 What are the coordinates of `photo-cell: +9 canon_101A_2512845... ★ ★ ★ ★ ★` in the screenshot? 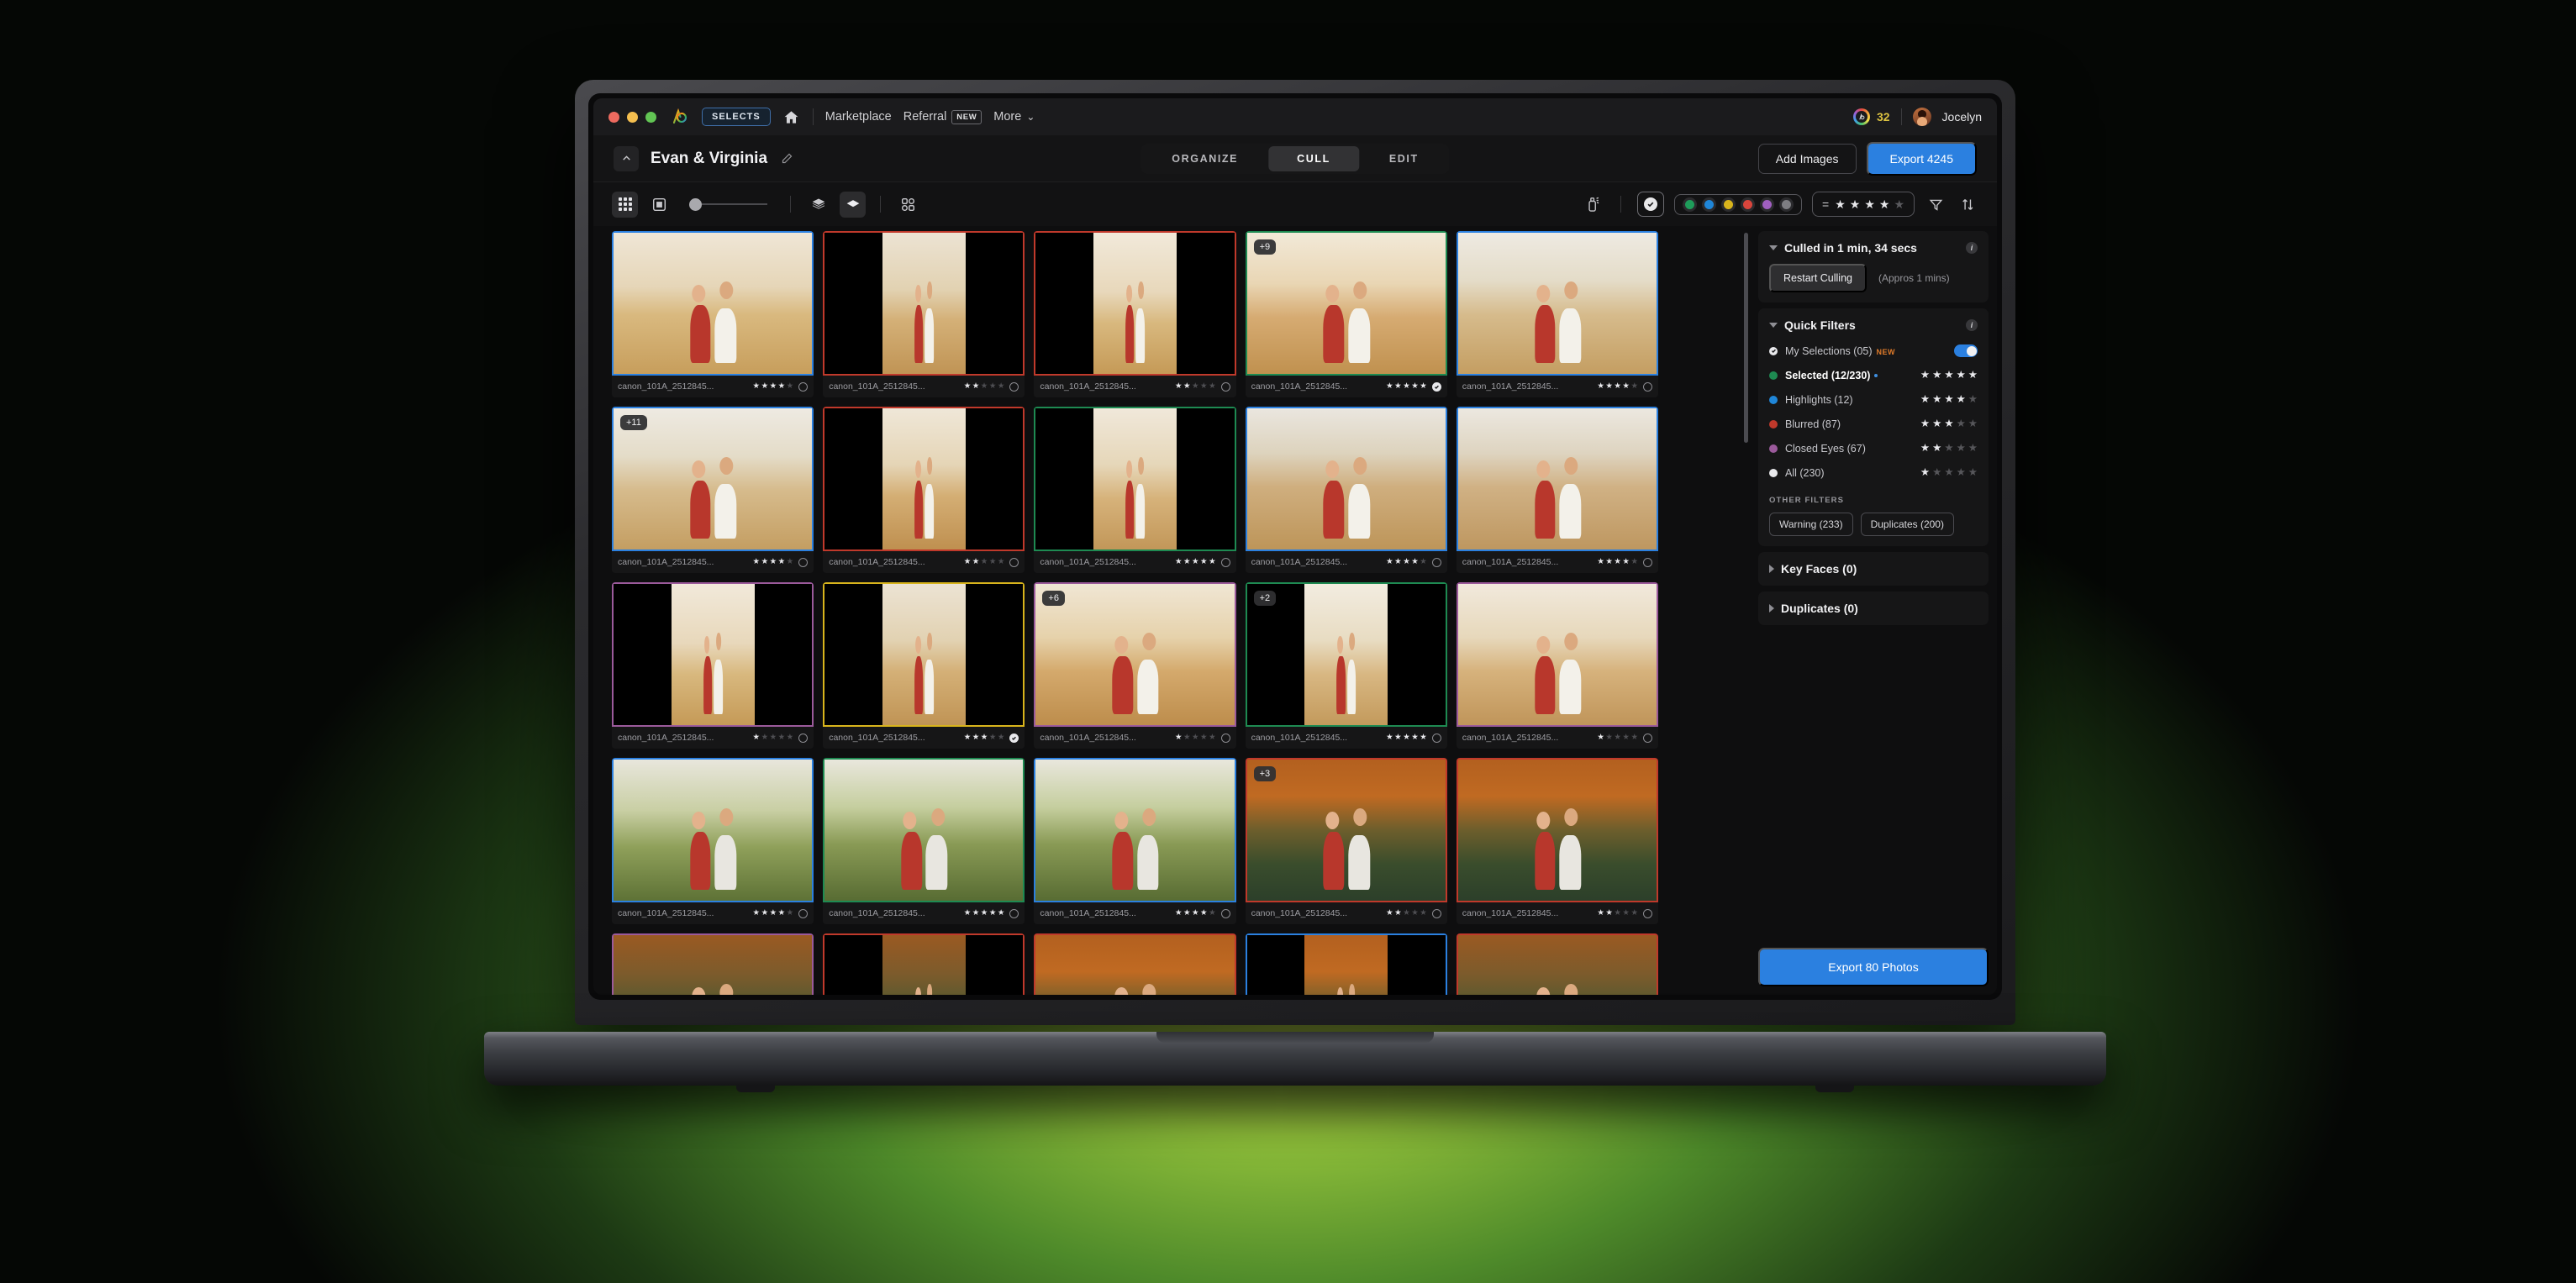 It's located at (1346, 314).